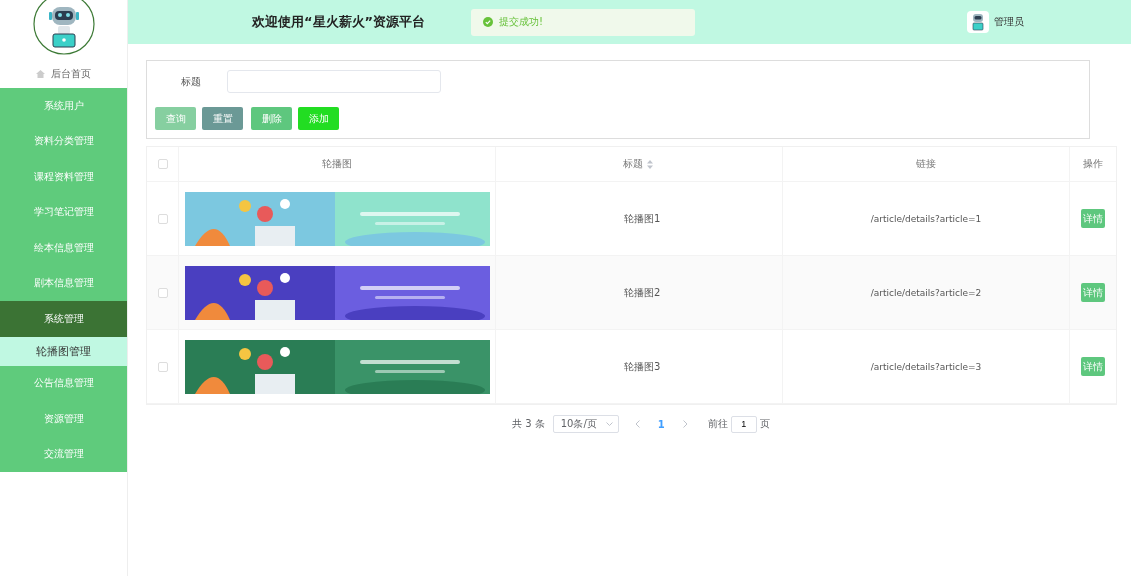 Image resolution: width=1131 pixels, height=576 pixels. Describe the element at coordinates (71, 74) in the screenshot. I see `home-link: 后台首页` at that location.